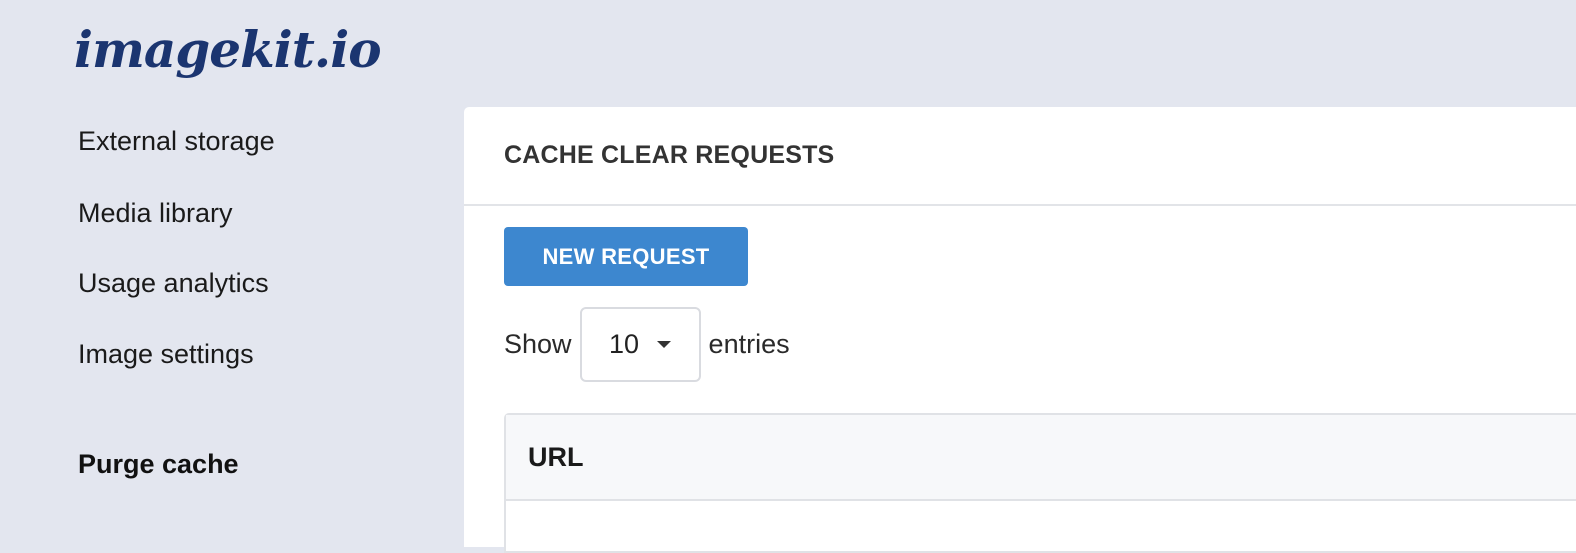 The image size is (1576, 553). What do you see at coordinates (1041, 458) in the screenshot?
I see `table-header-row: URL` at bounding box center [1041, 458].